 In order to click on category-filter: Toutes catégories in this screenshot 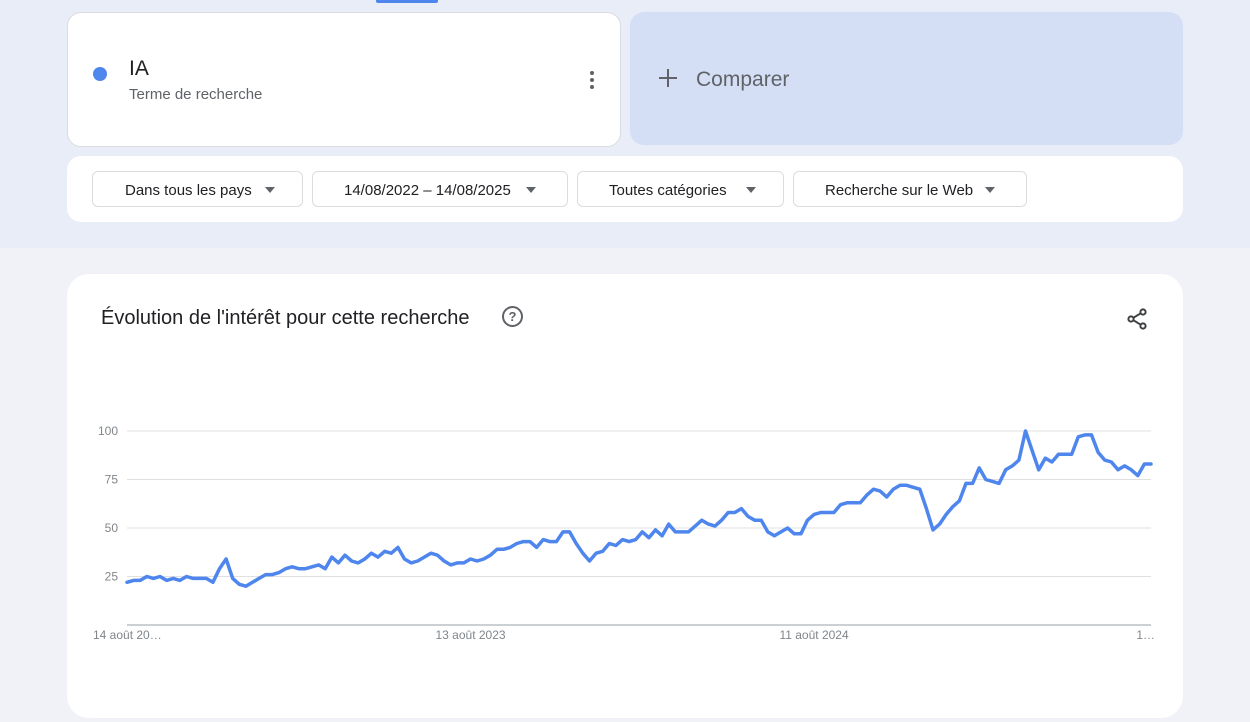, I will do `click(680, 189)`.